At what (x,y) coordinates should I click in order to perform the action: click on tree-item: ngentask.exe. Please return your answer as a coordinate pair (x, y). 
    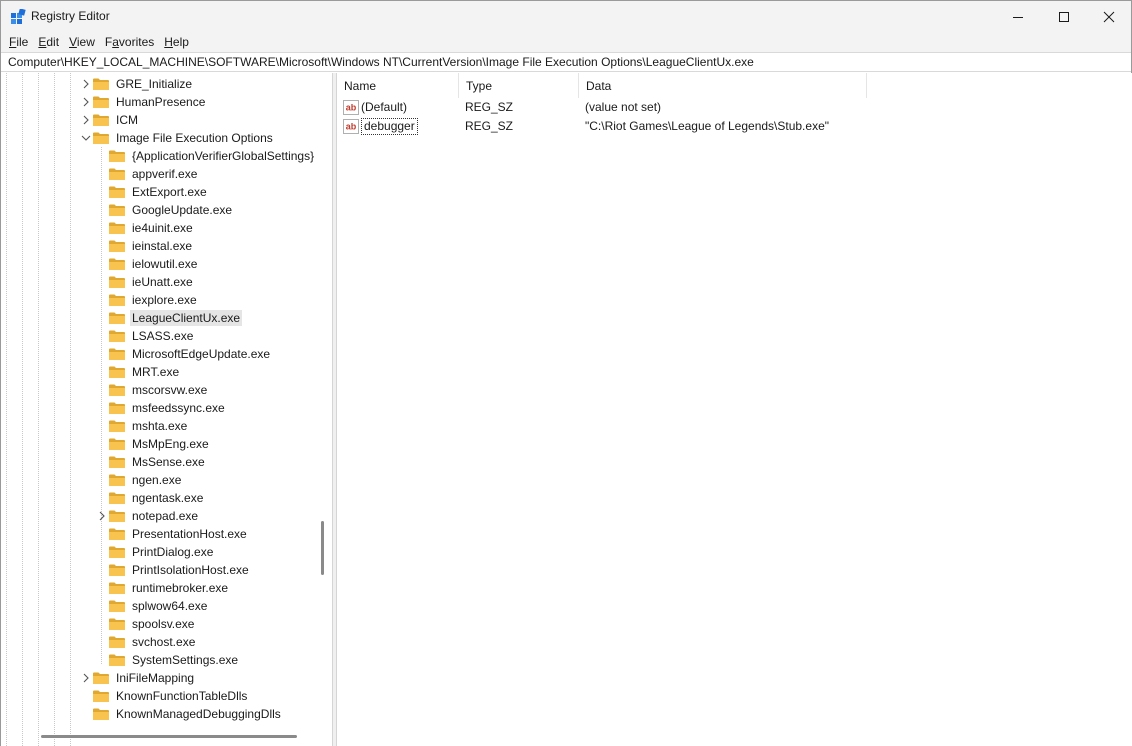
    Looking at the image, I should click on (150, 498).